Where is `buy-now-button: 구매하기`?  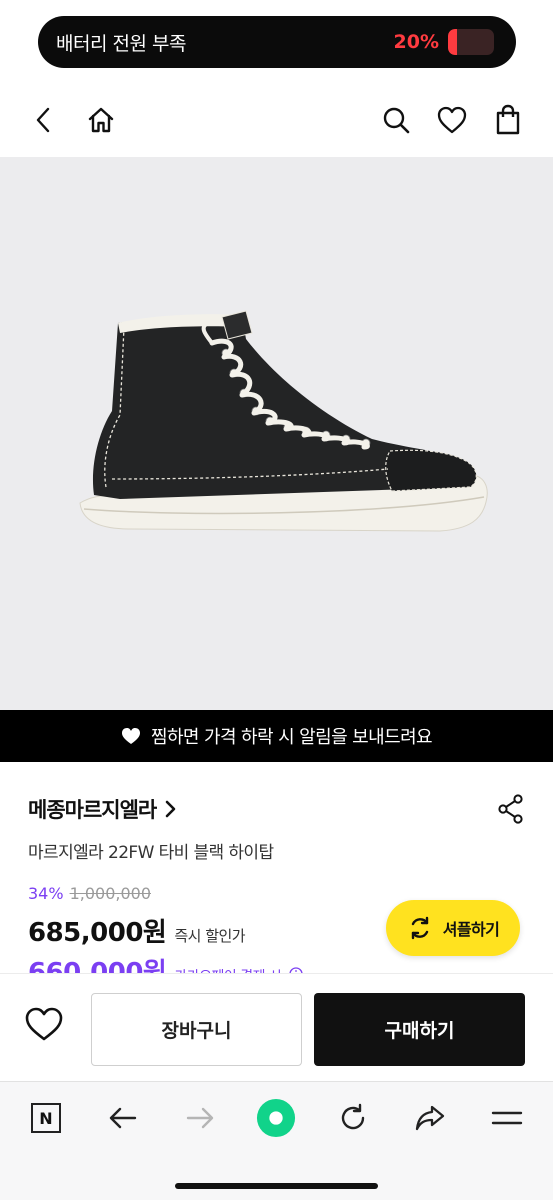
buy-now-button: 구매하기 is located at coordinates (419, 1029).